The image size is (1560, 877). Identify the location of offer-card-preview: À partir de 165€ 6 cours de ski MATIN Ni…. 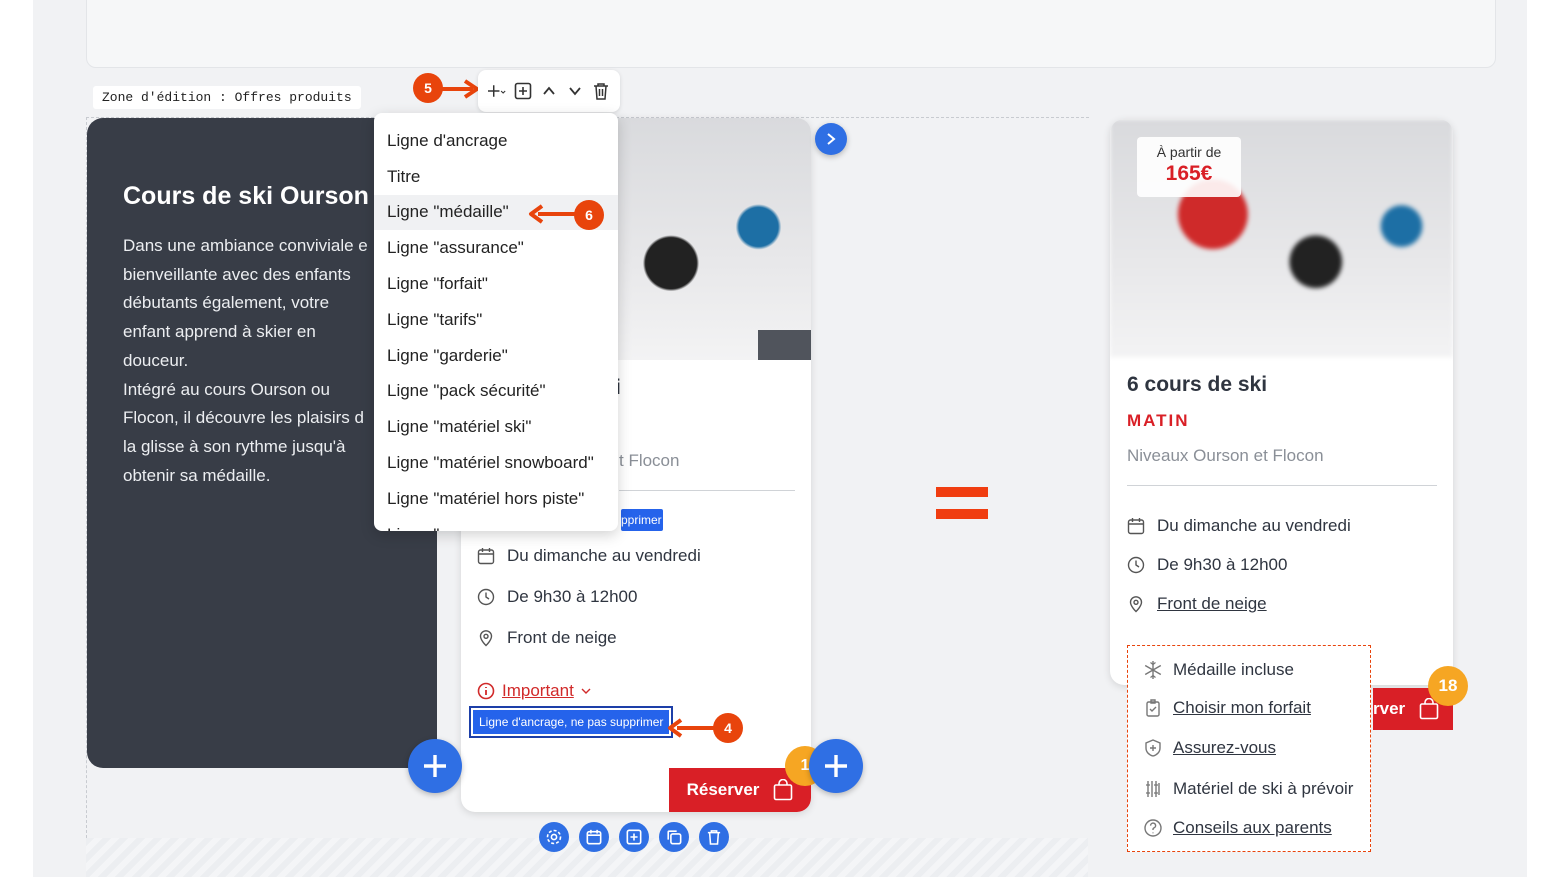
(1281, 402).